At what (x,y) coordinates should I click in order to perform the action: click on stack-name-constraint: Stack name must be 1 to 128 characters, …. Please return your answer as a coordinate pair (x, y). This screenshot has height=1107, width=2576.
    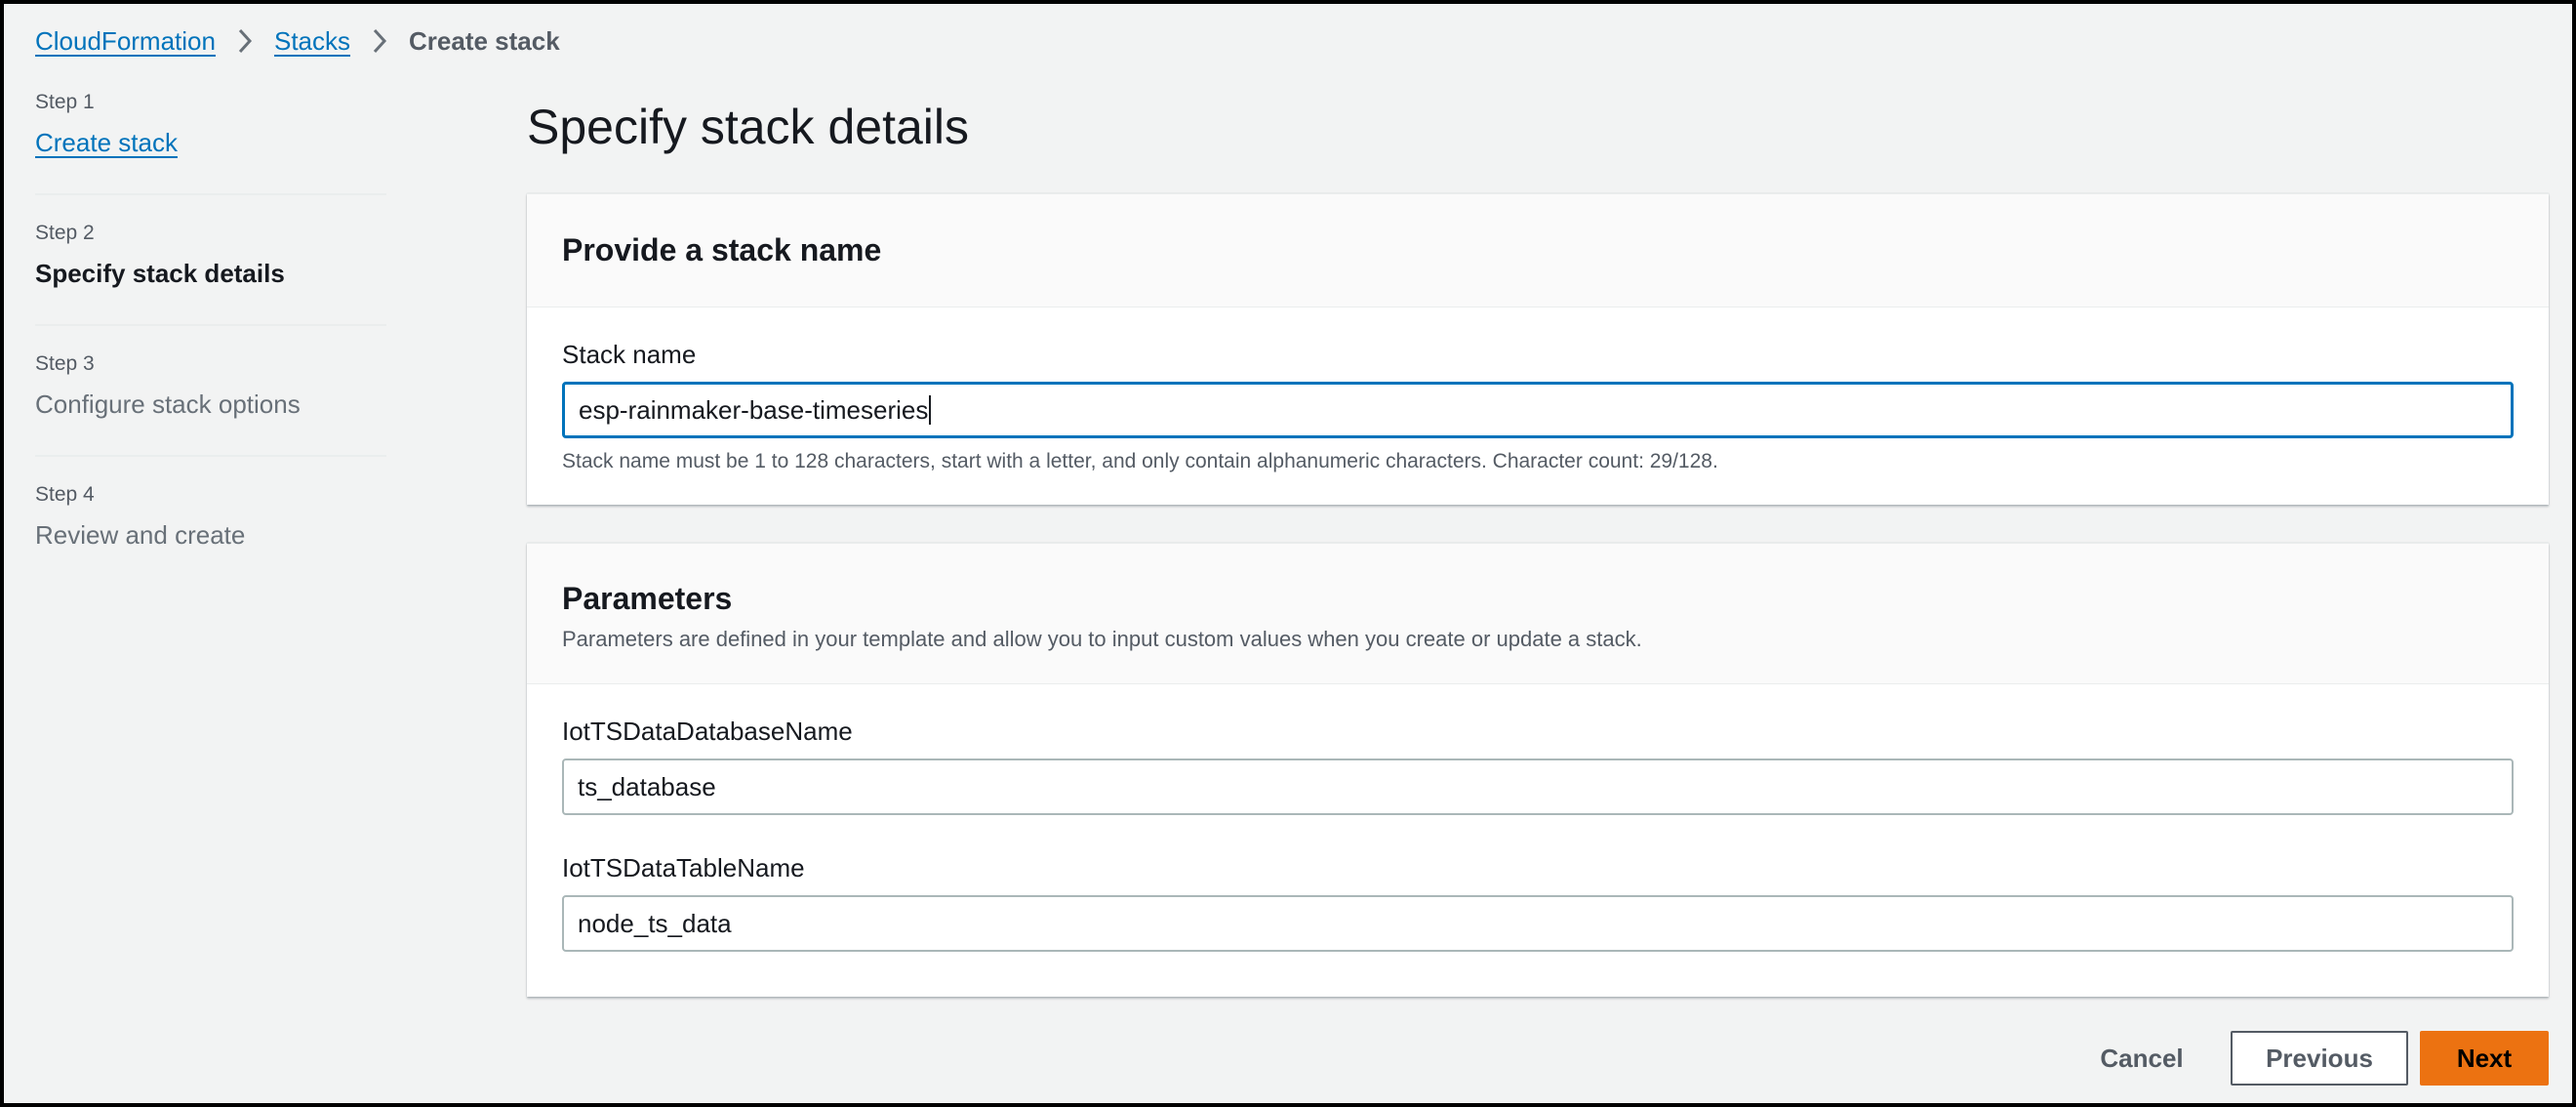
    Looking at the image, I should click on (1140, 461).